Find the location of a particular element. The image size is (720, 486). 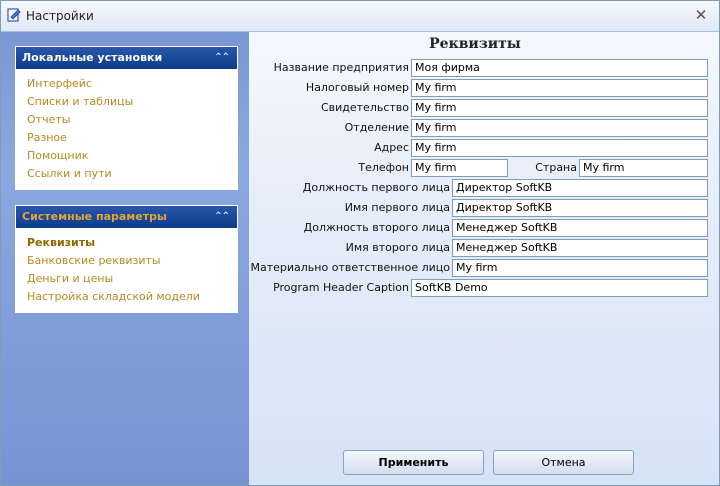

country-field is located at coordinates (643, 168).